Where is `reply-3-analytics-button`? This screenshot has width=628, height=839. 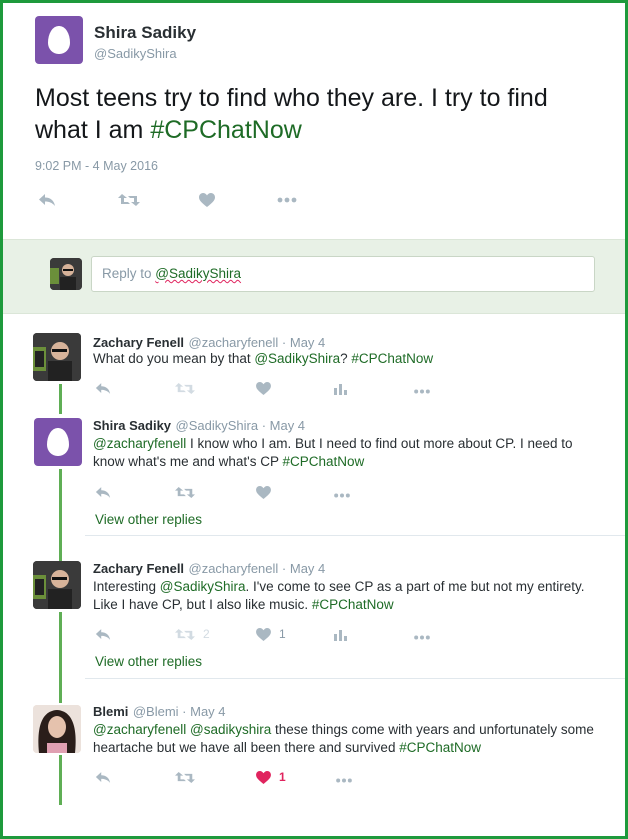 reply-3-analytics-button is located at coordinates (340, 634).